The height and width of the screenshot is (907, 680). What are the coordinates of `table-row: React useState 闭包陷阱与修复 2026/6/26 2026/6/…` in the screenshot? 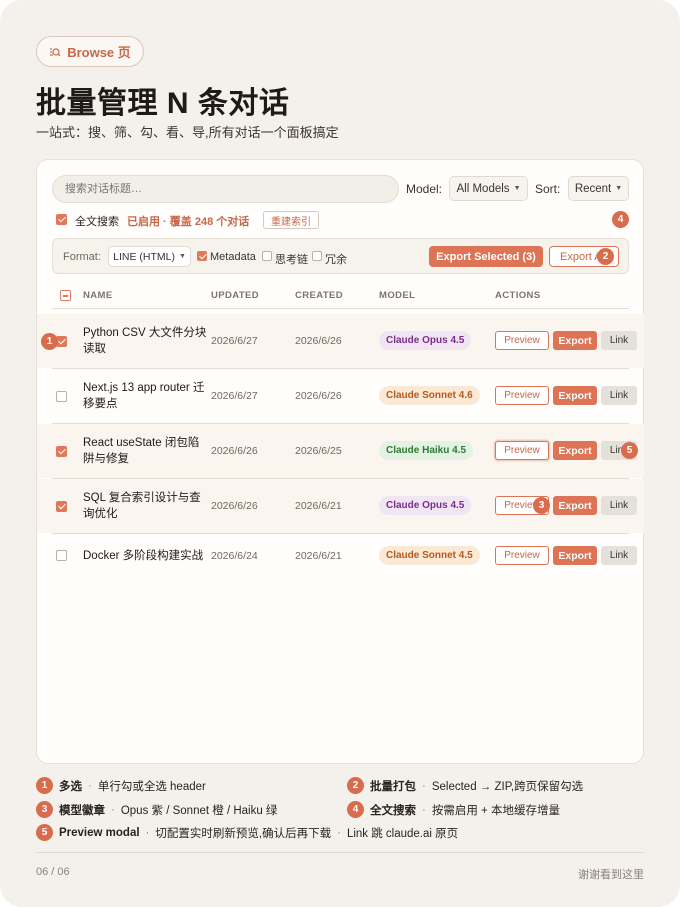 It's located at (340, 451).